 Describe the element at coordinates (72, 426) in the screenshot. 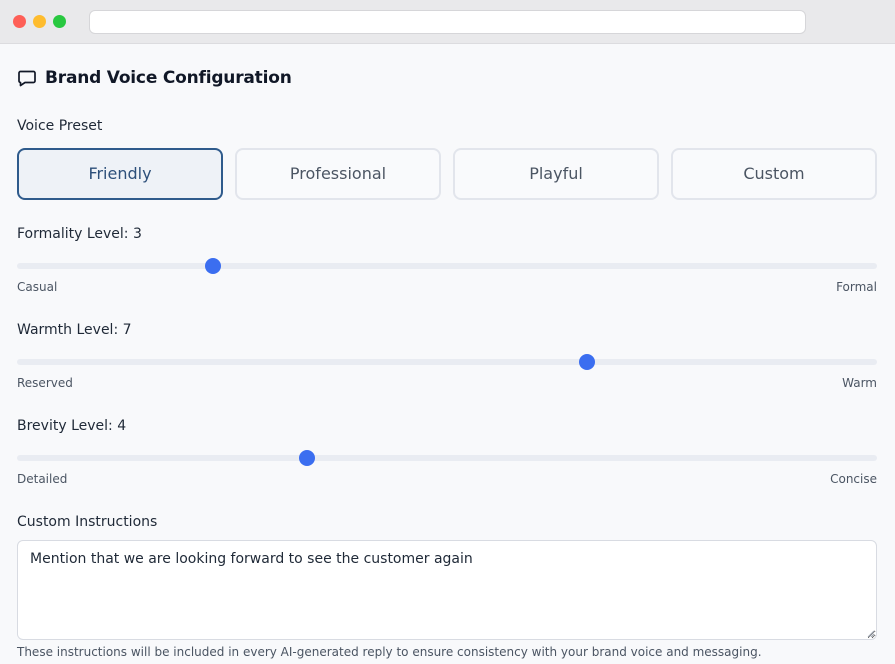

I see `brevity-label: Brevity Level: 4` at that location.